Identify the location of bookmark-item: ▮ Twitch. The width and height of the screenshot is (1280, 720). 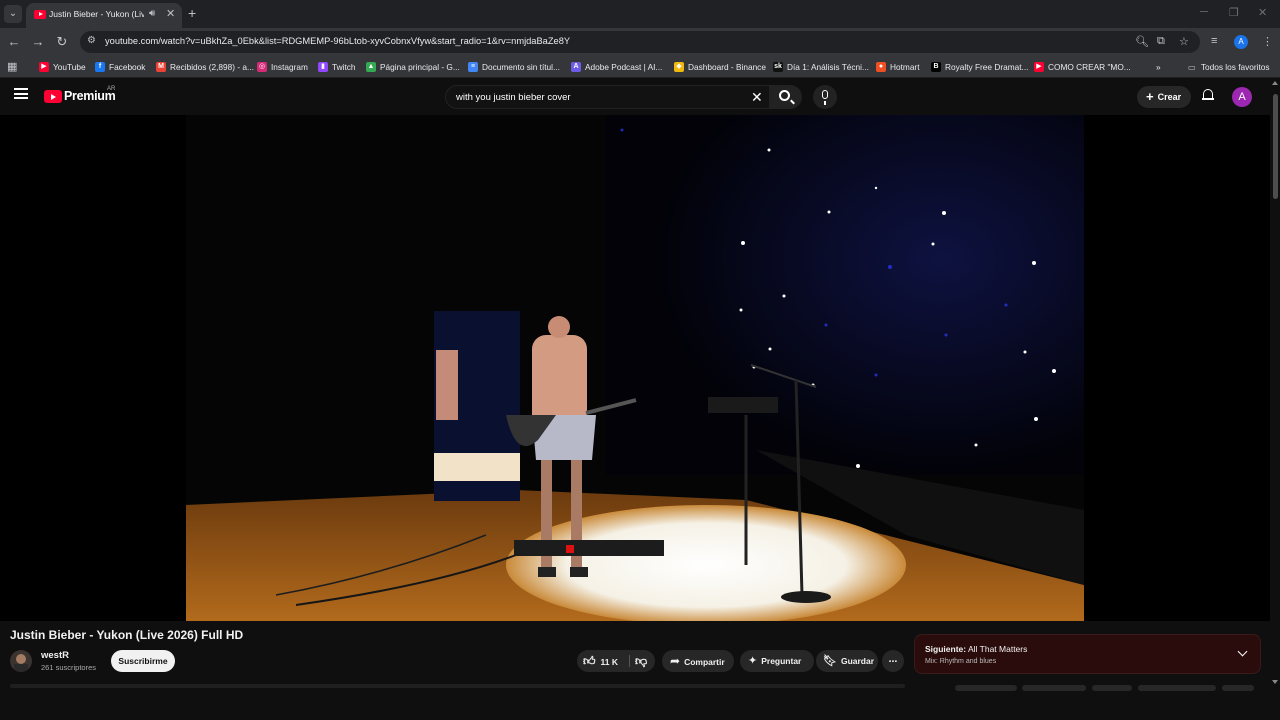
(337, 67).